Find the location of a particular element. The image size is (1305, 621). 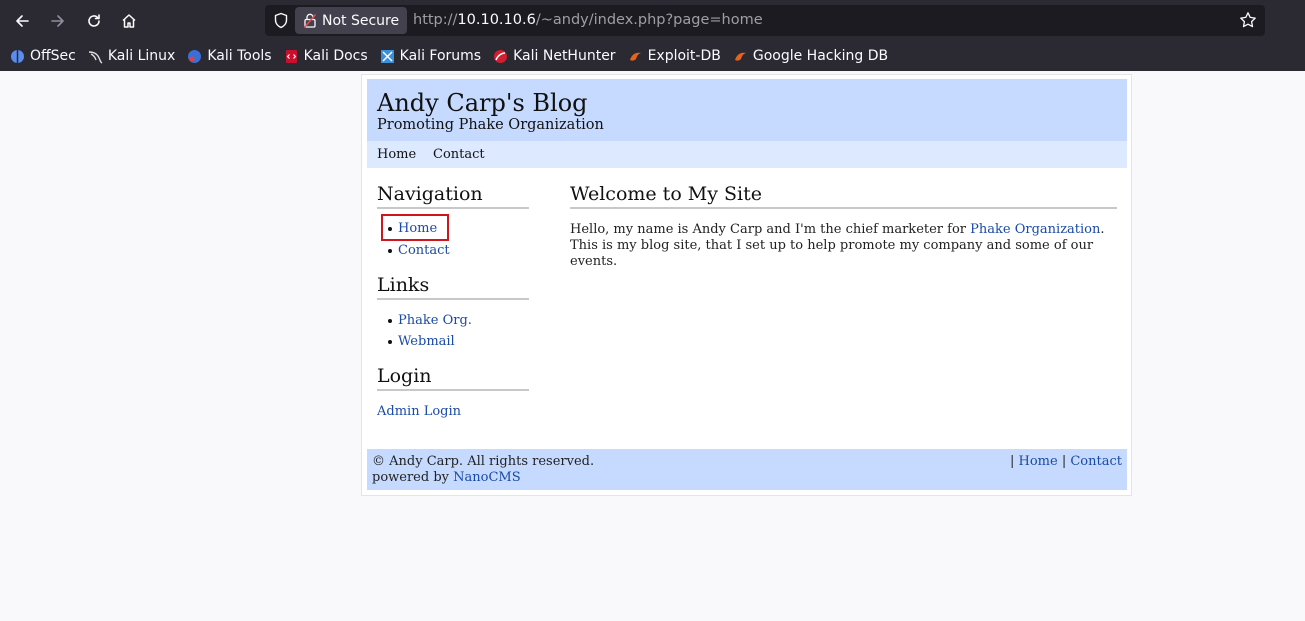

bookmark-kali-forums: Kali Forums is located at coordinates (430, 56).